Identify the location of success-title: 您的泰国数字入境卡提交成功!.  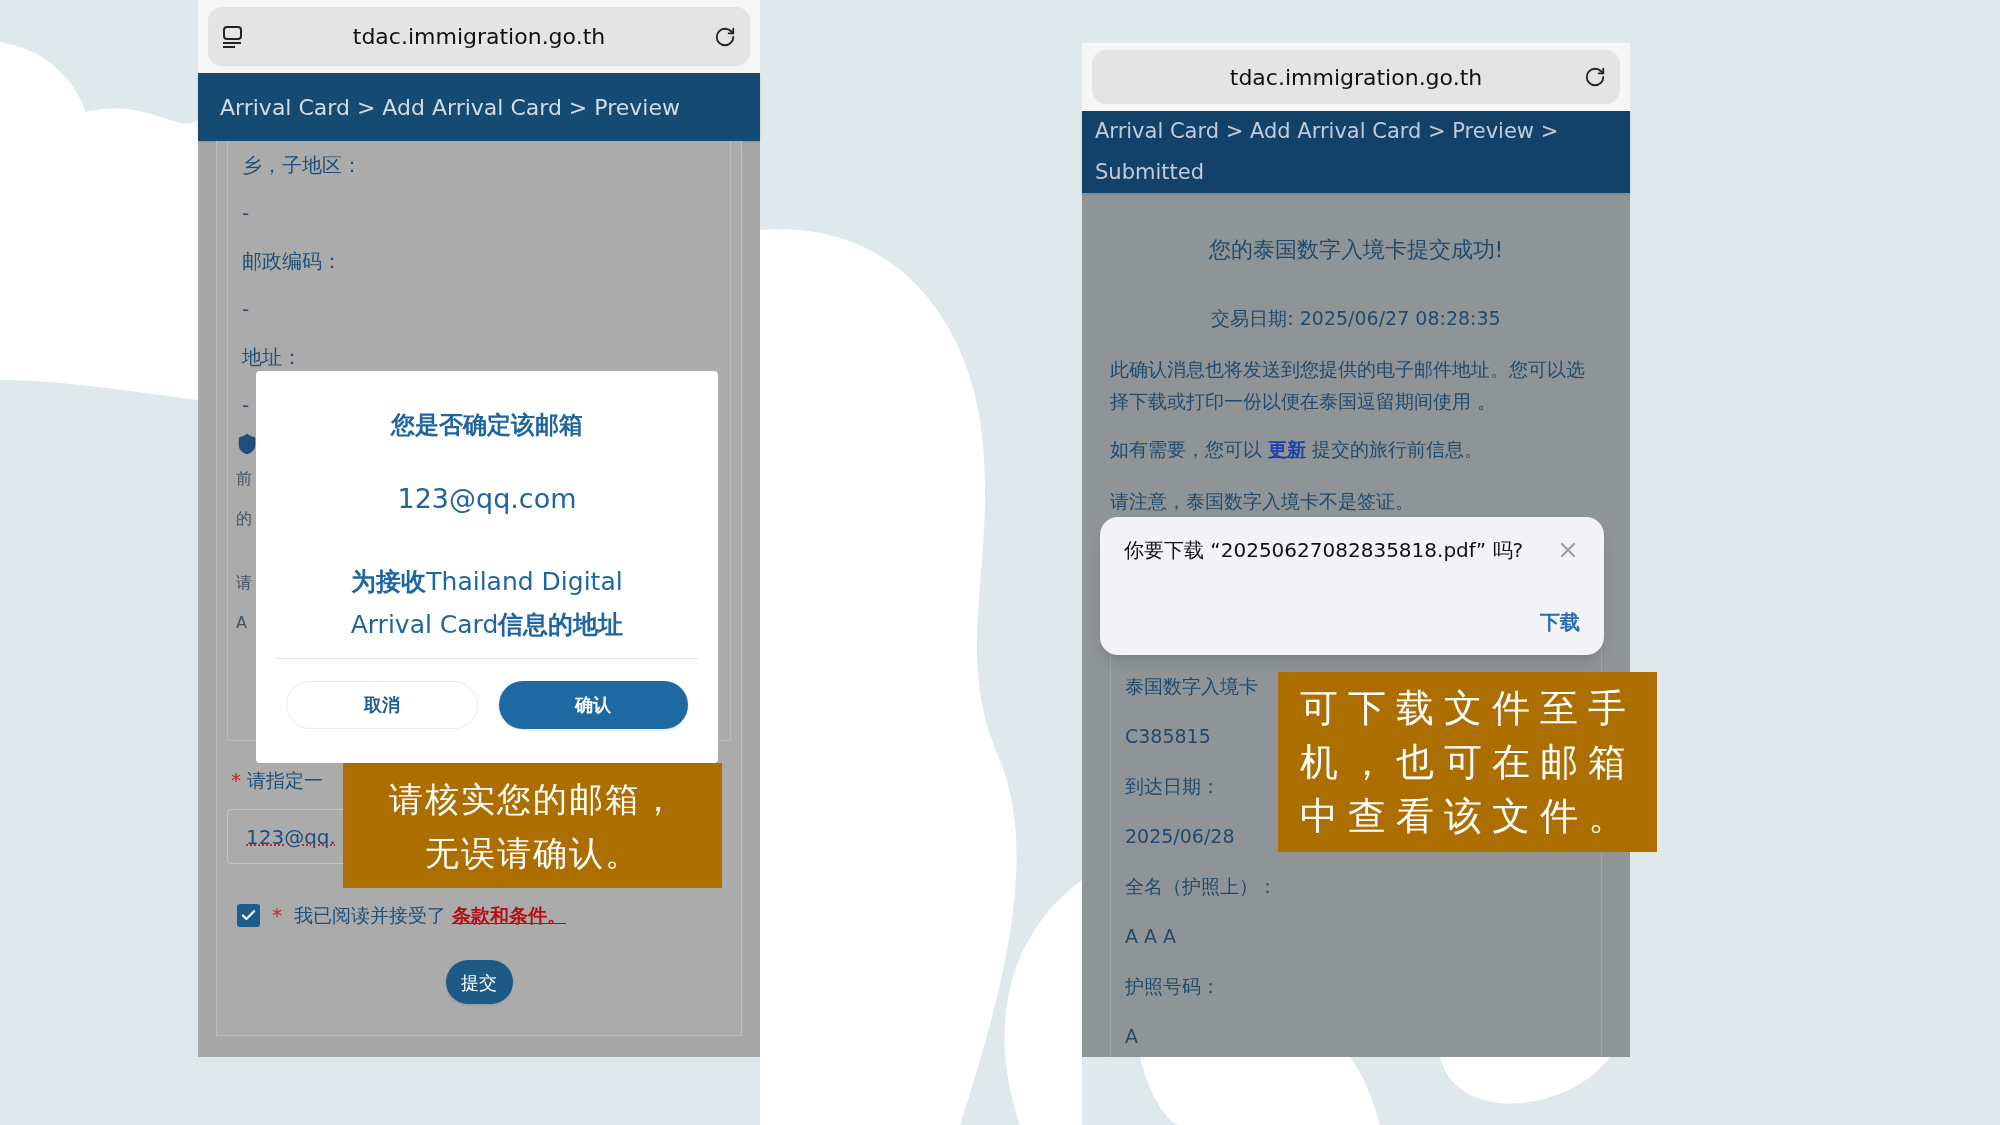
(1356, 250).